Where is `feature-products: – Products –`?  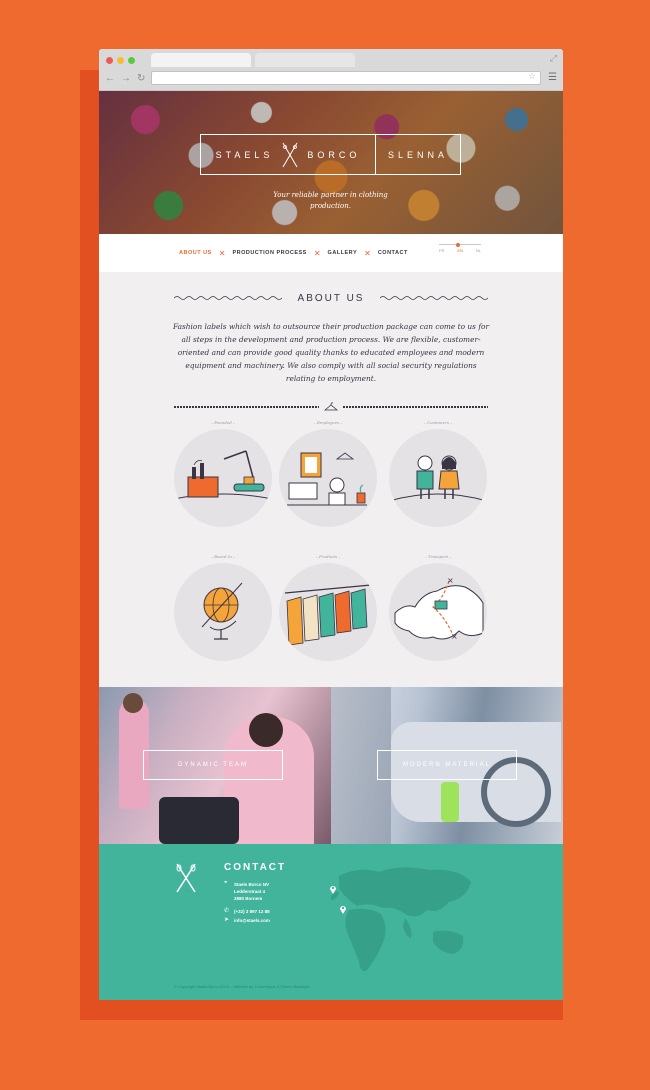 feature-products: – Products – is located at coordinates (328, 607).